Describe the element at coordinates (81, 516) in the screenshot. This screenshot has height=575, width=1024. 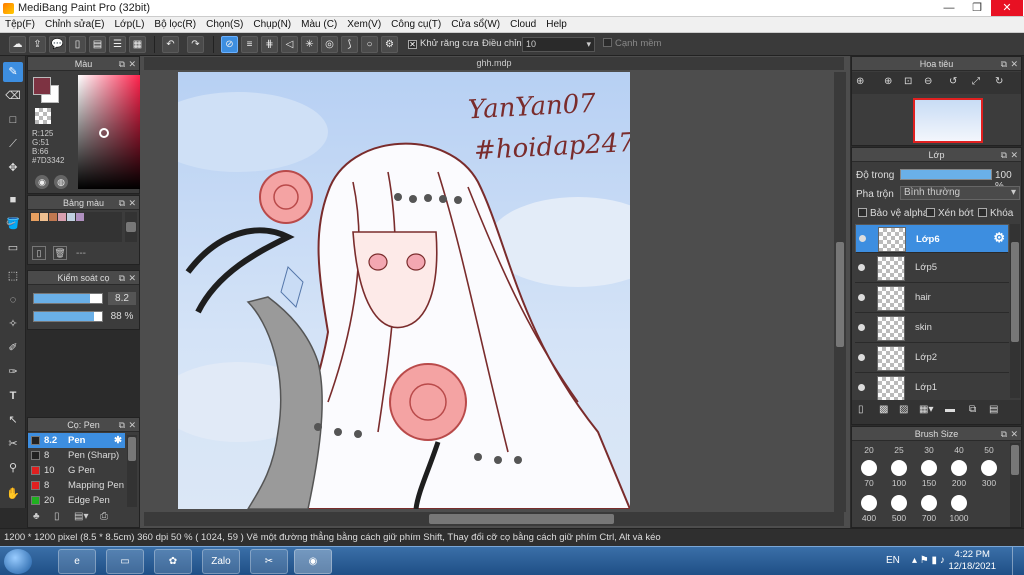
I see `brush-menu-icon: ▤▾` at that location.